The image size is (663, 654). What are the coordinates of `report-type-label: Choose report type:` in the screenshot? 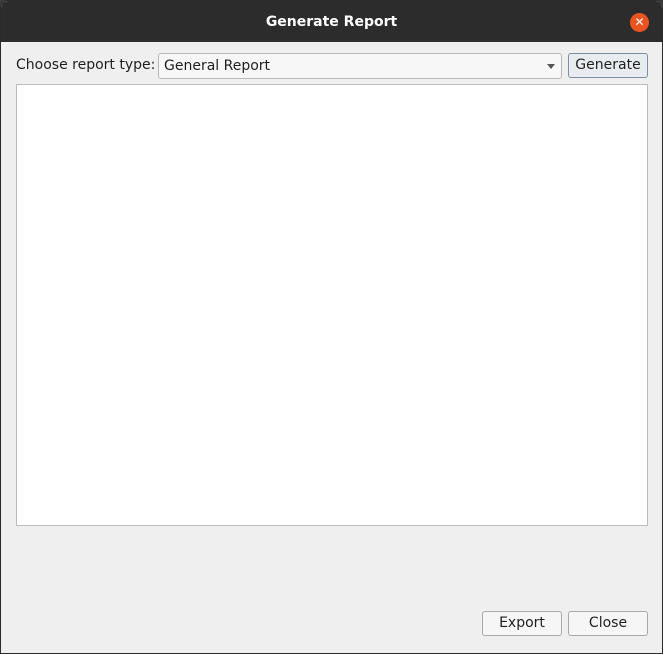 It's located at (86, 65).